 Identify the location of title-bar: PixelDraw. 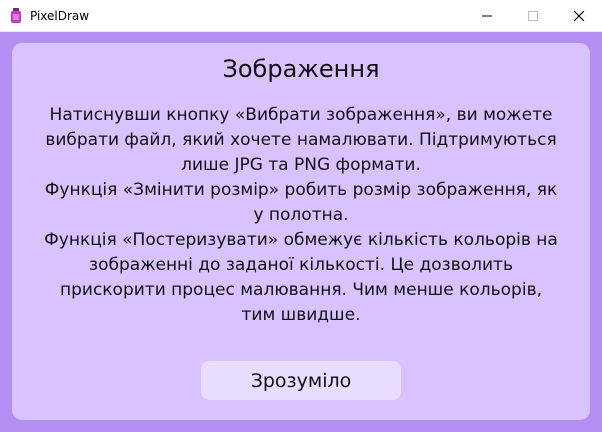
(301, 16).